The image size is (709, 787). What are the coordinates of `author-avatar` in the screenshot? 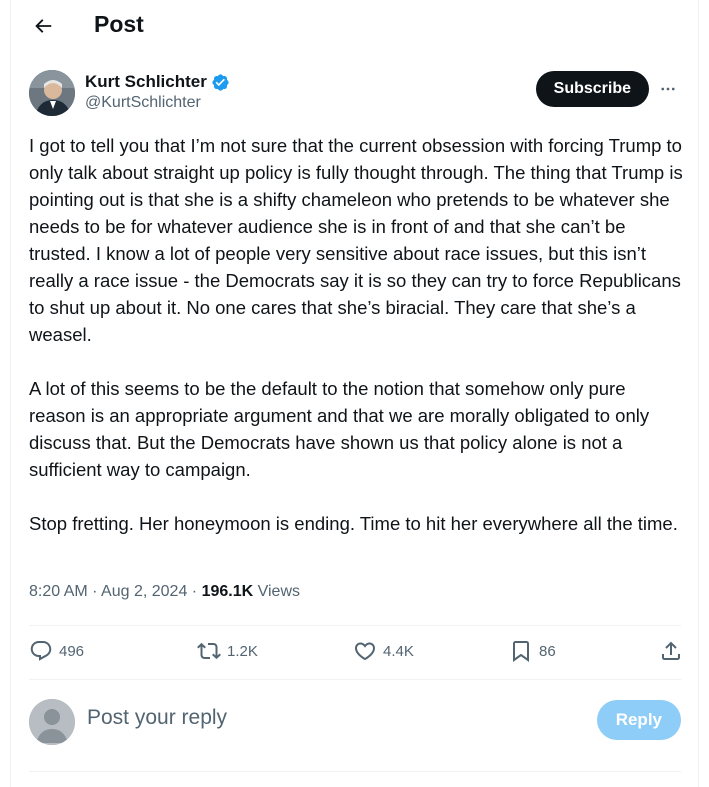 It's located at (52, 93).